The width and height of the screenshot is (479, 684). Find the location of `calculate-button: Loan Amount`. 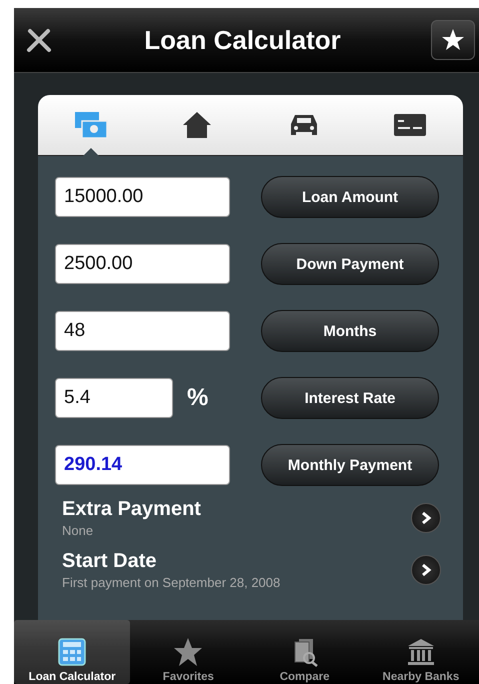

calculate-button: Loan Amount is located at coordinates (350, 197).